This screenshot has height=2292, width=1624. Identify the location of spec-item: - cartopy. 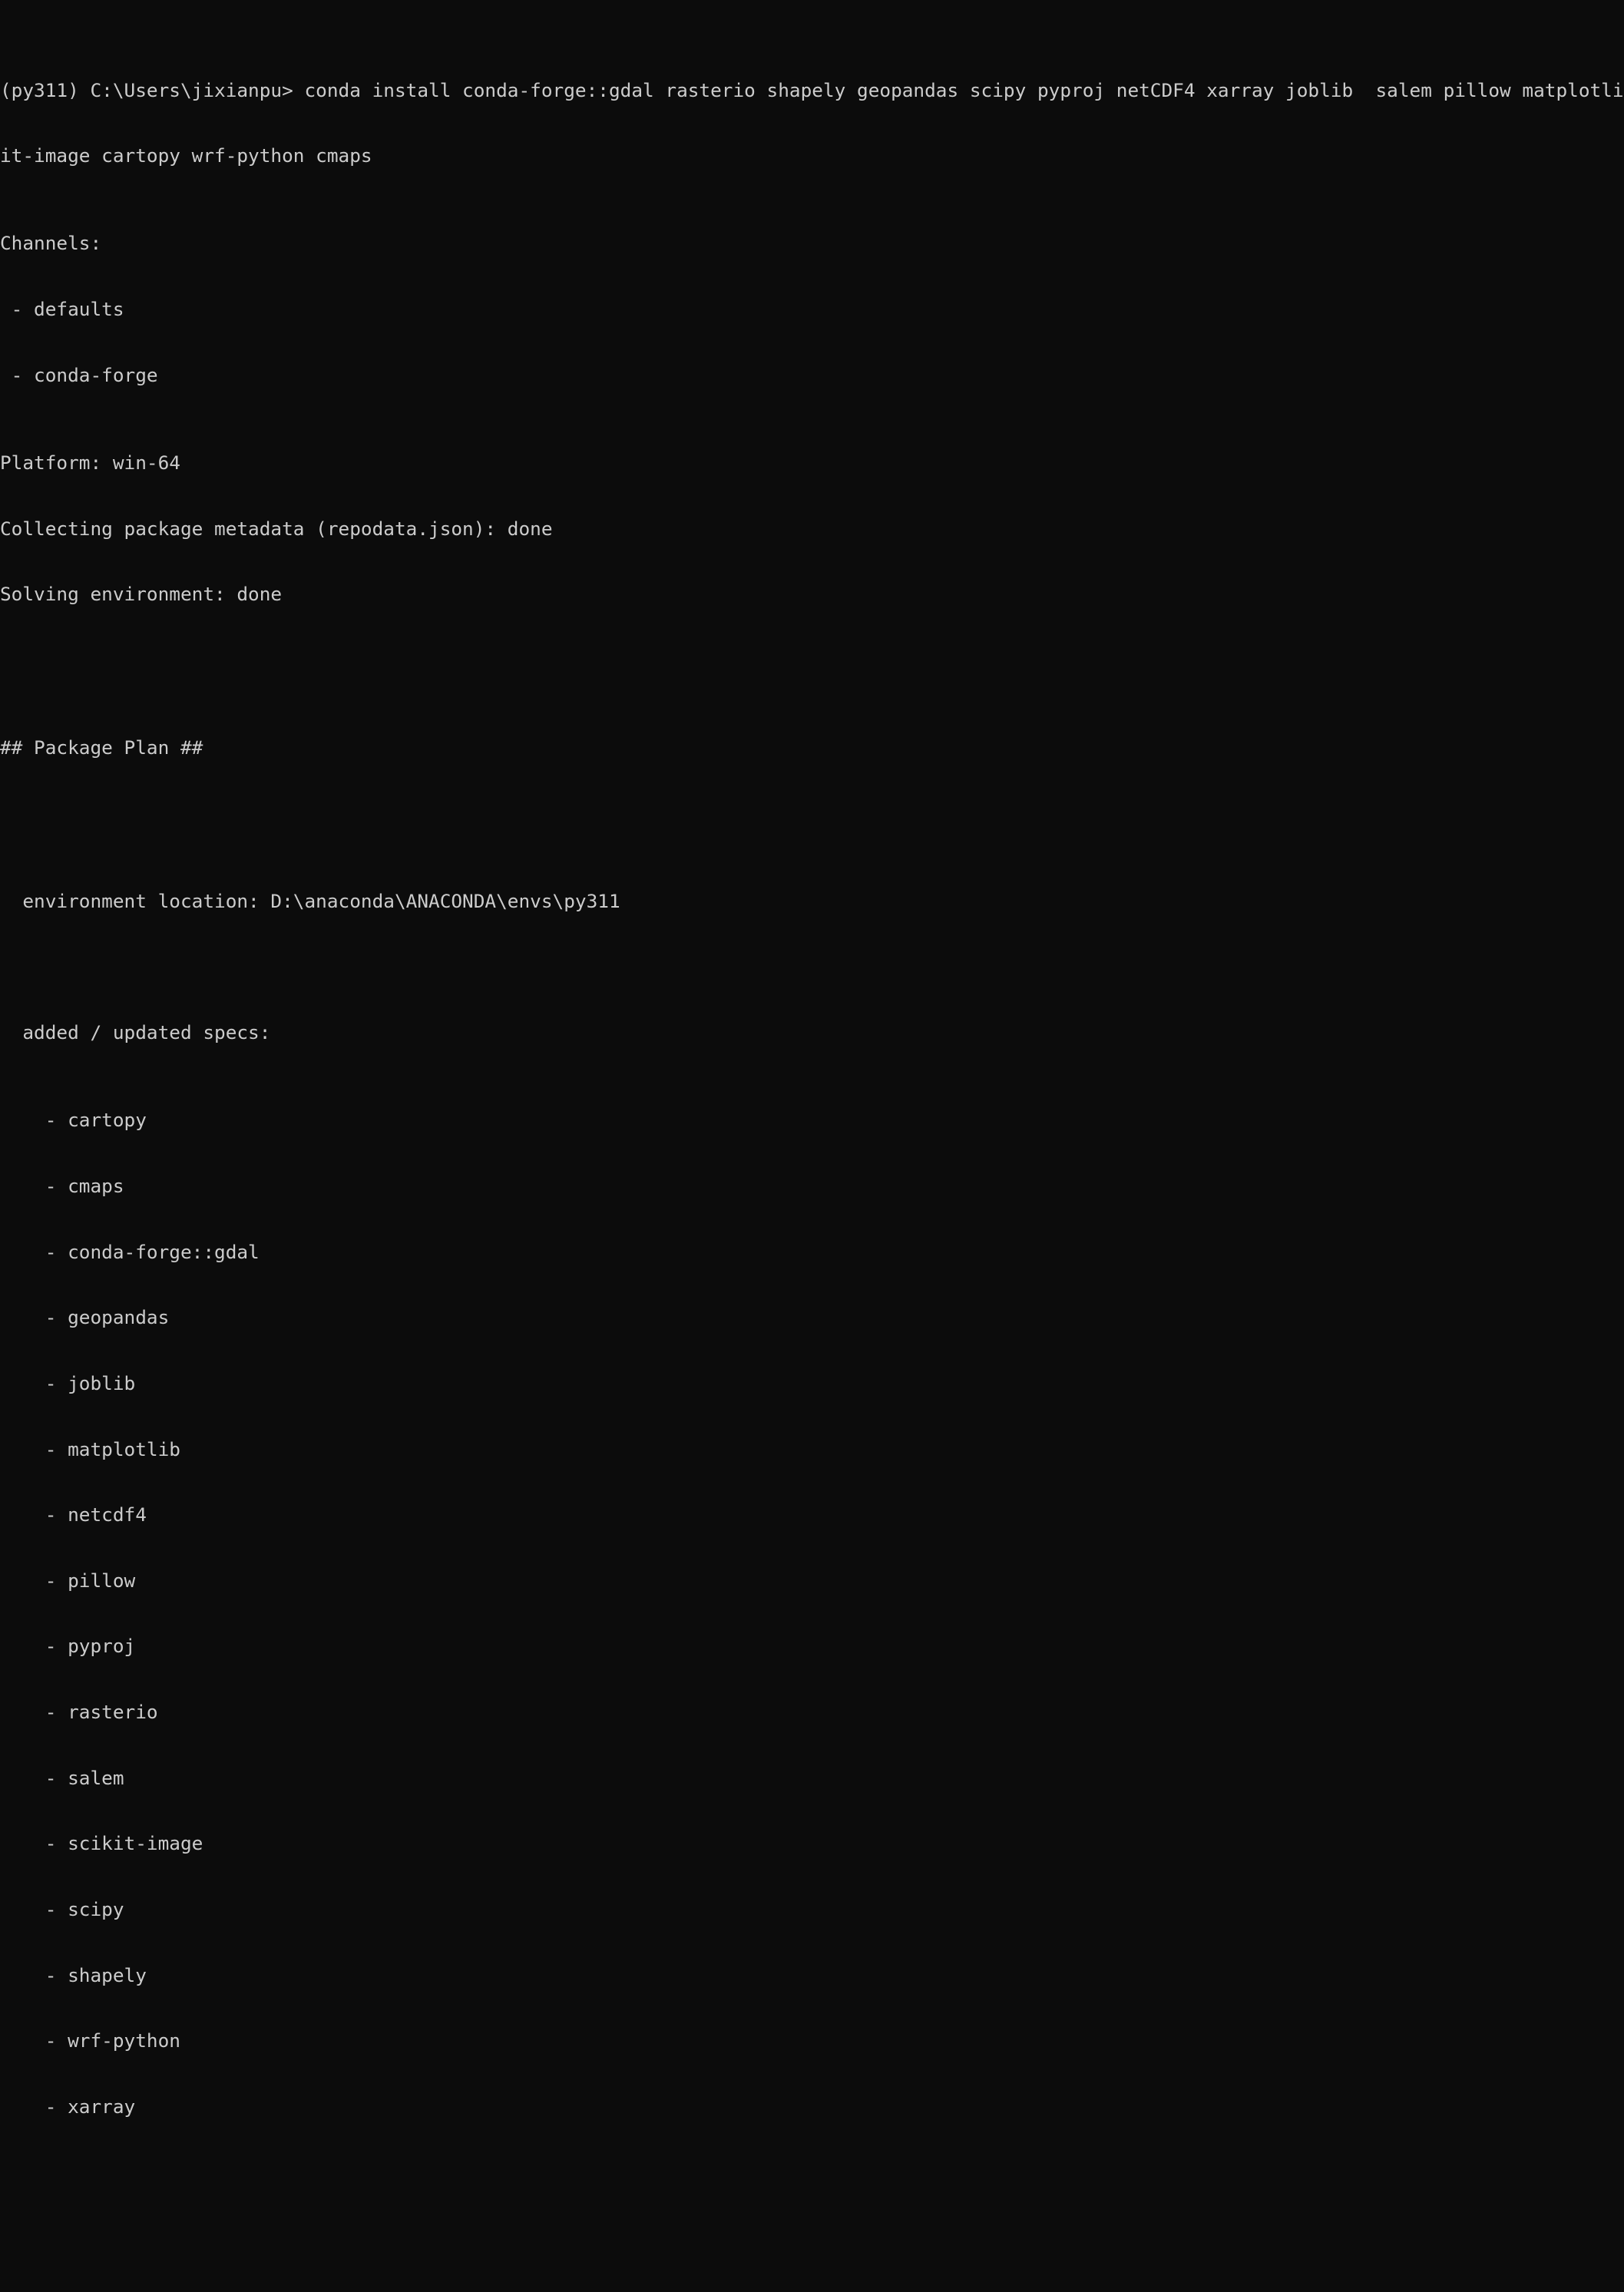
(73, 1120).